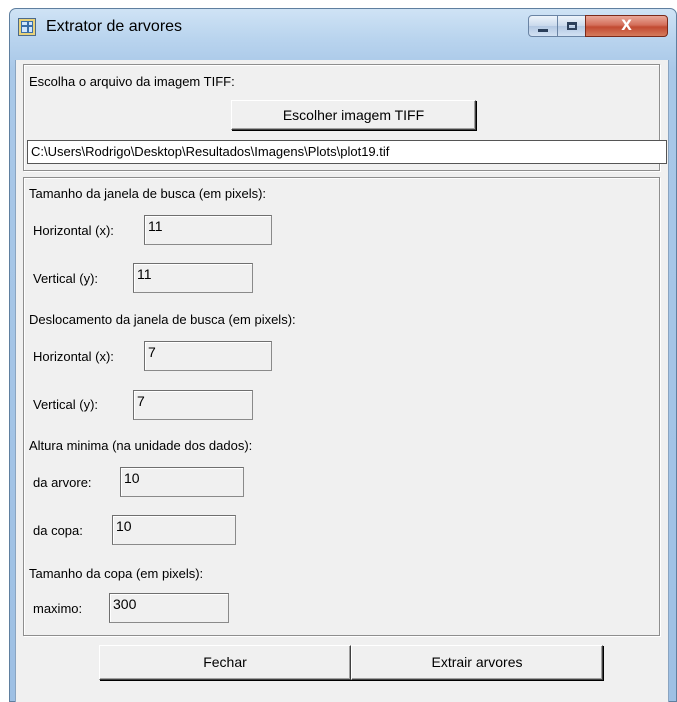 This screenshot has height=702, width=677. I want to click on crown-max-input: 300, so click(169, 608).